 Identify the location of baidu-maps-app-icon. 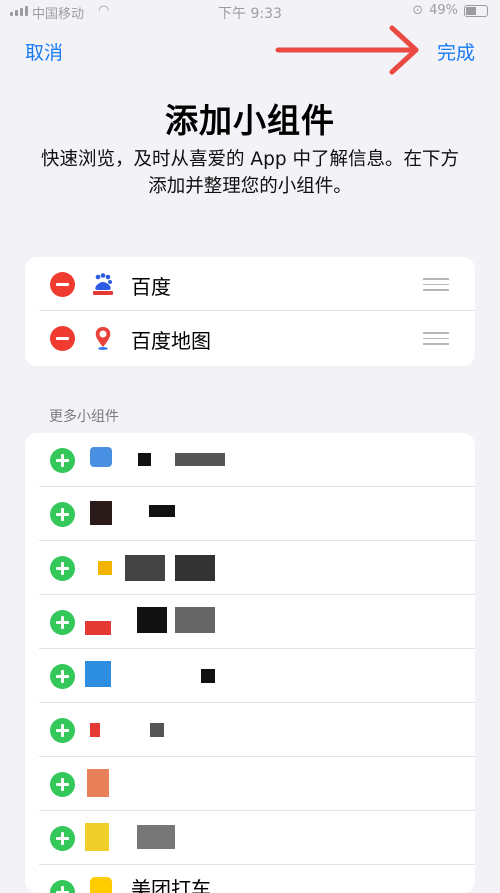
(103, 338).